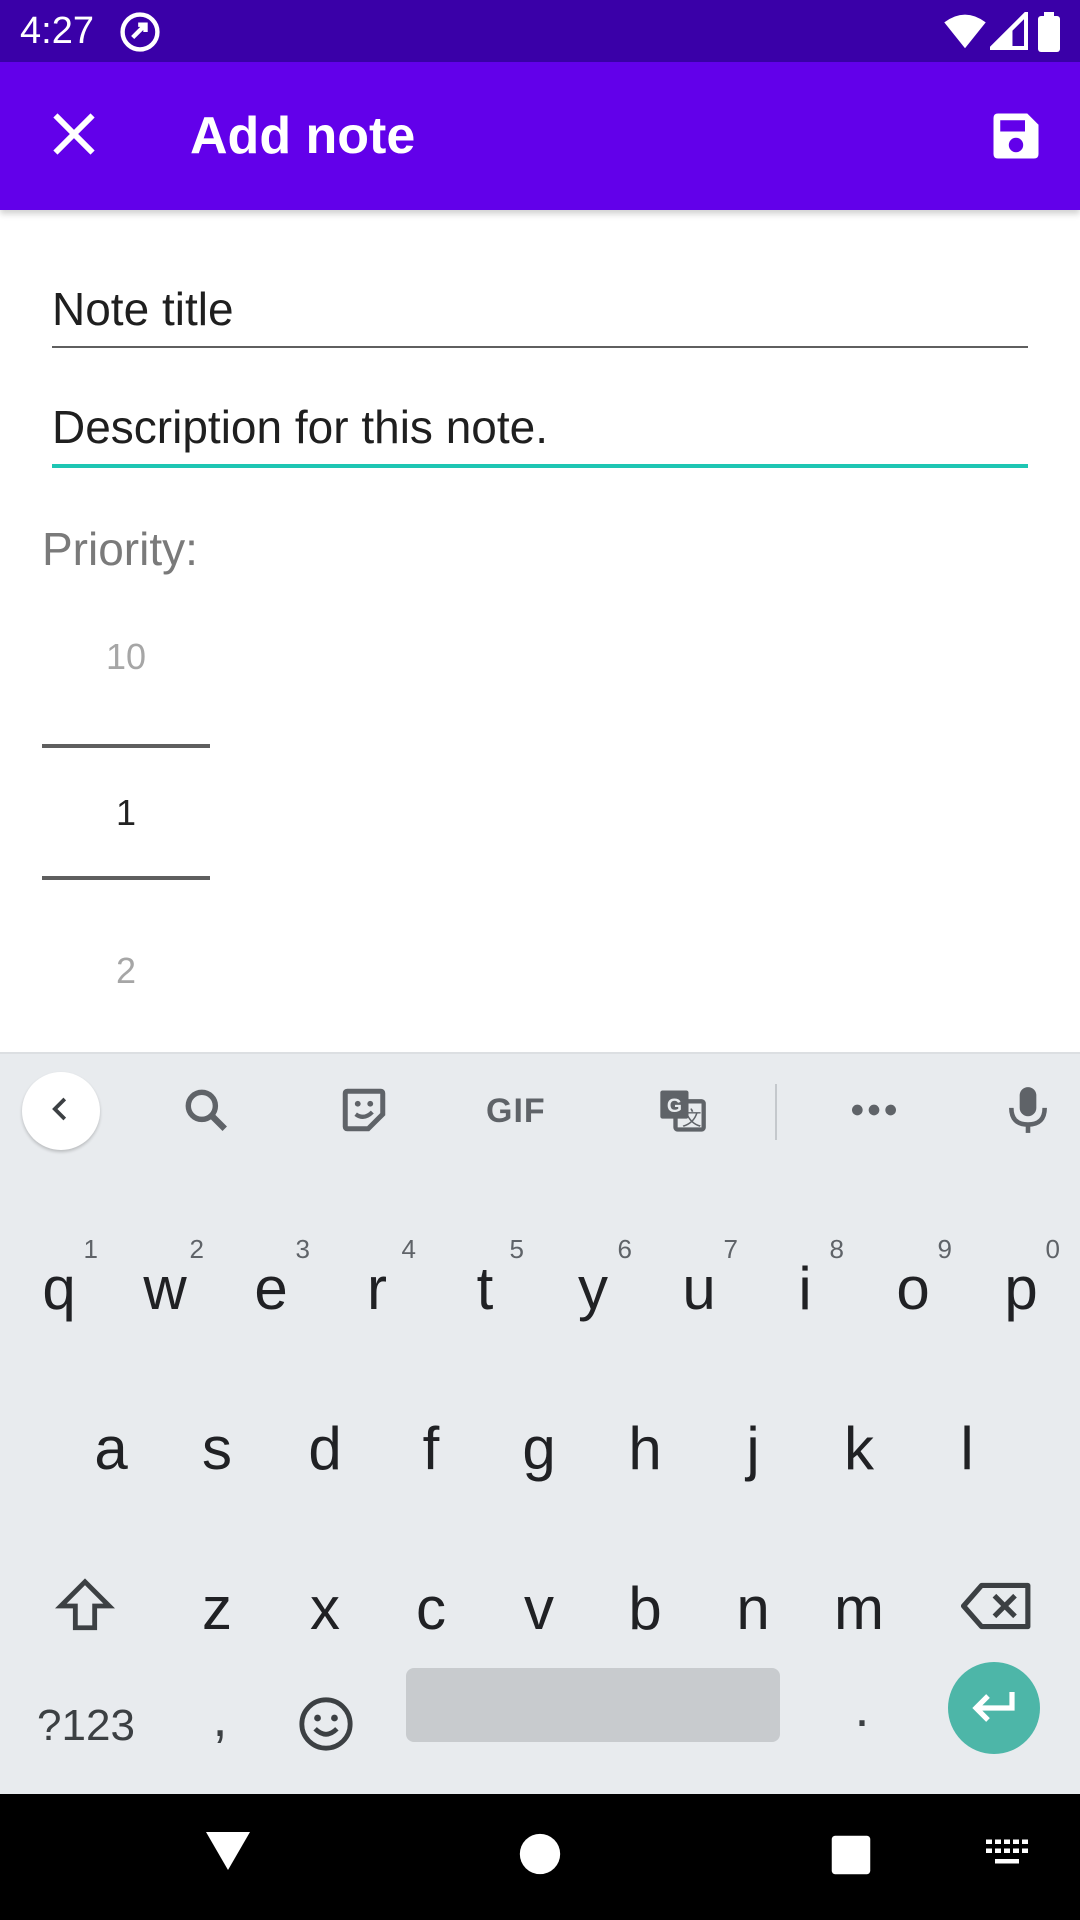 The image size is (1080, 1920). I want to click on save-icon, so click(1016, 138).